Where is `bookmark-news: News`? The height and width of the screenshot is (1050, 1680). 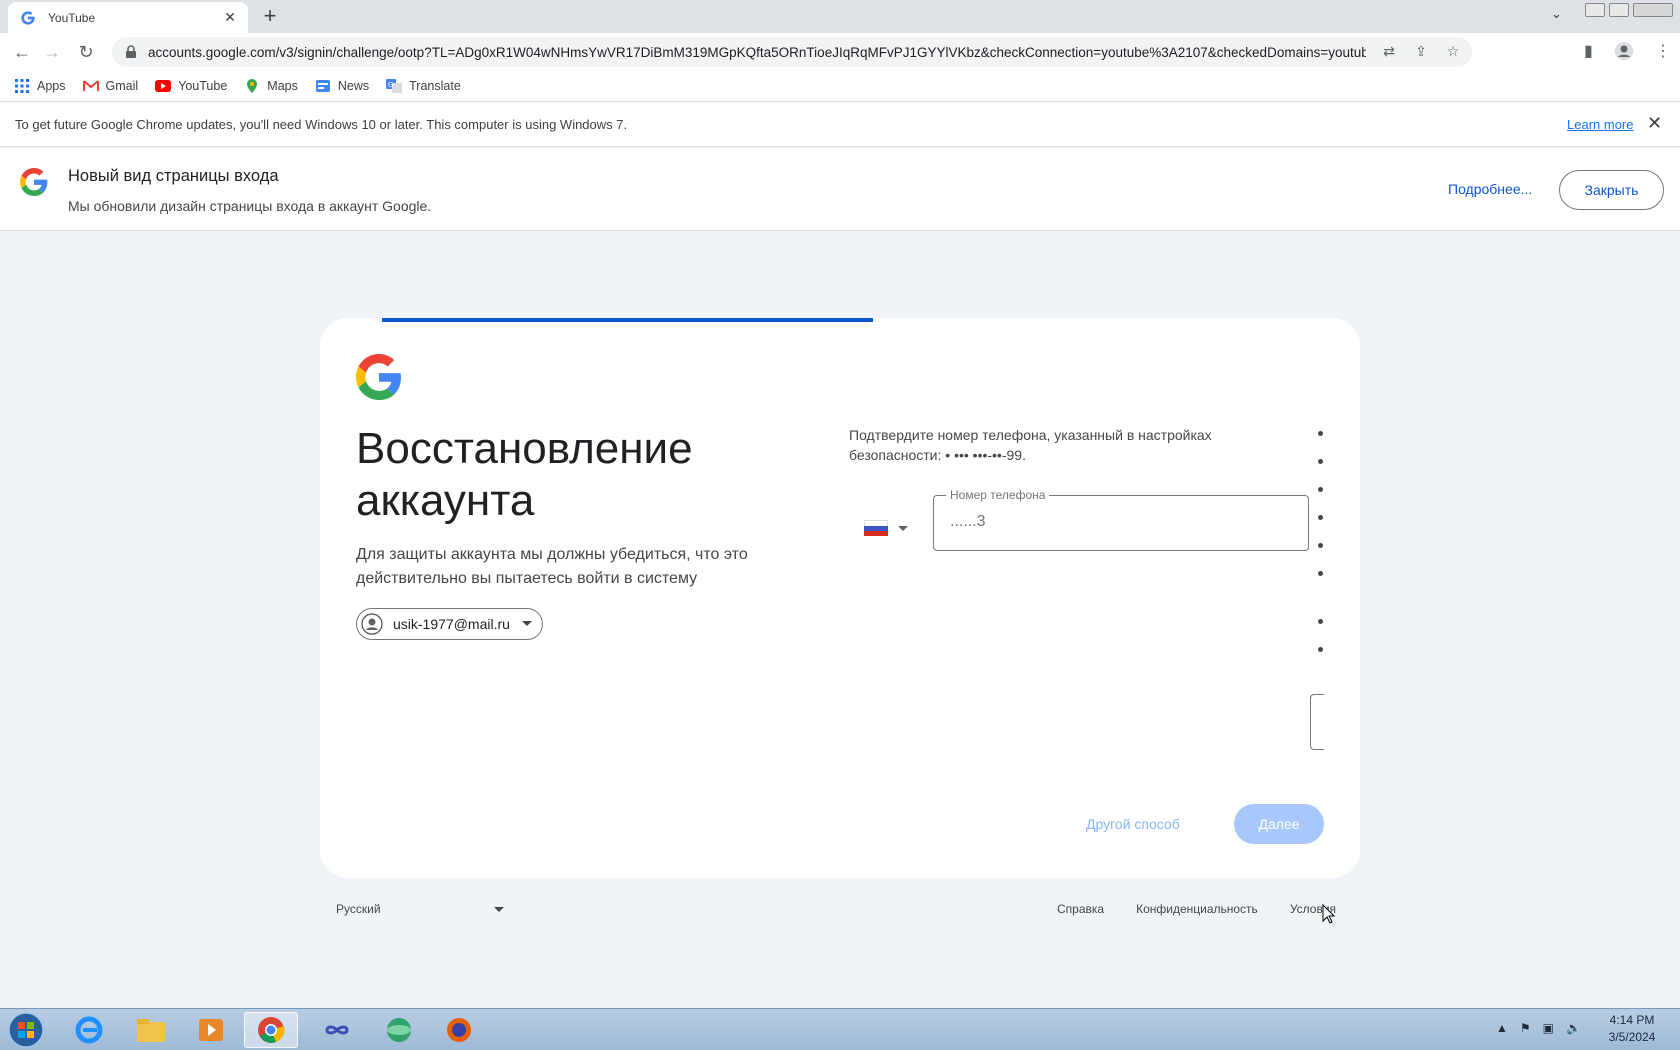 bookmark-news: News is located at coordinates (342, 86).